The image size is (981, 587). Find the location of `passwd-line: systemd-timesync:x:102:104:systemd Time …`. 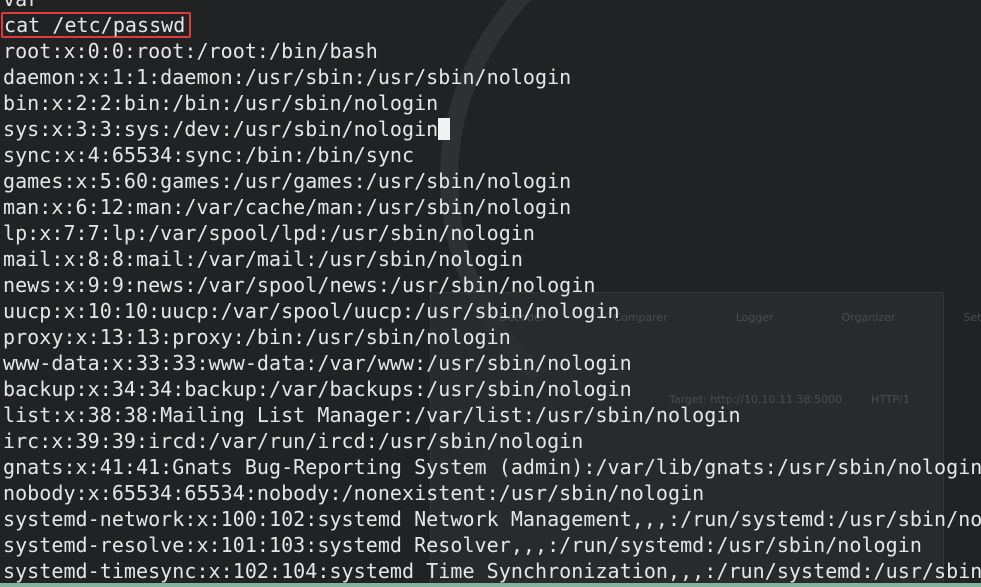

passwd-line: systemd-timesync:x:102:104:systemd Time … is located at coordinates (492, 571).